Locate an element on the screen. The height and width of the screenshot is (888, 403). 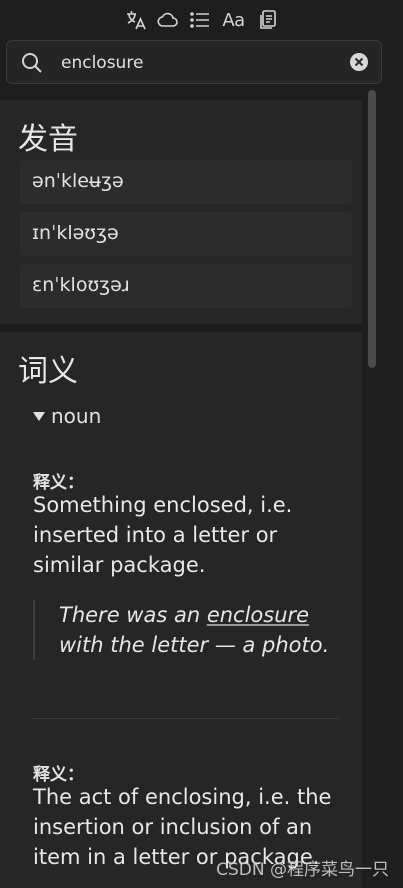
pronunciation-item: ɛnˈkloʊʒəɹ is located at coordinates (186, 286).